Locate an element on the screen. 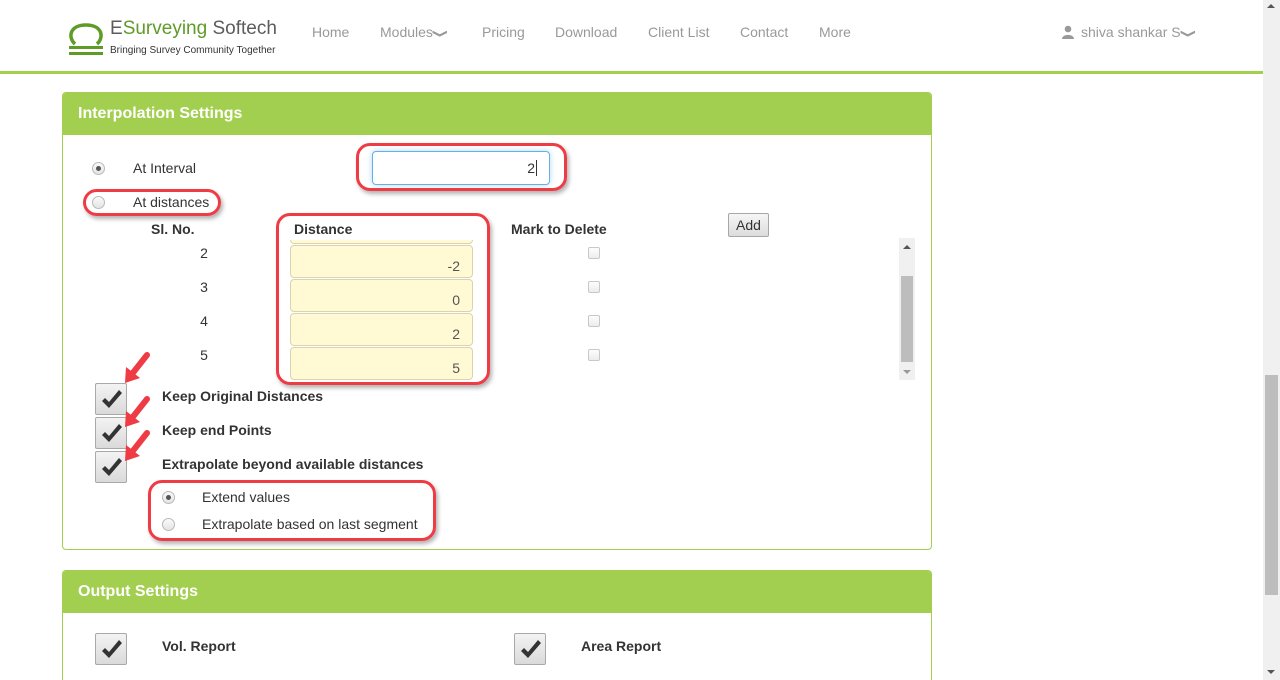 The width and height of the screenshot is (1280, 680). nav-download: Download is located at coordinates (586, 32).